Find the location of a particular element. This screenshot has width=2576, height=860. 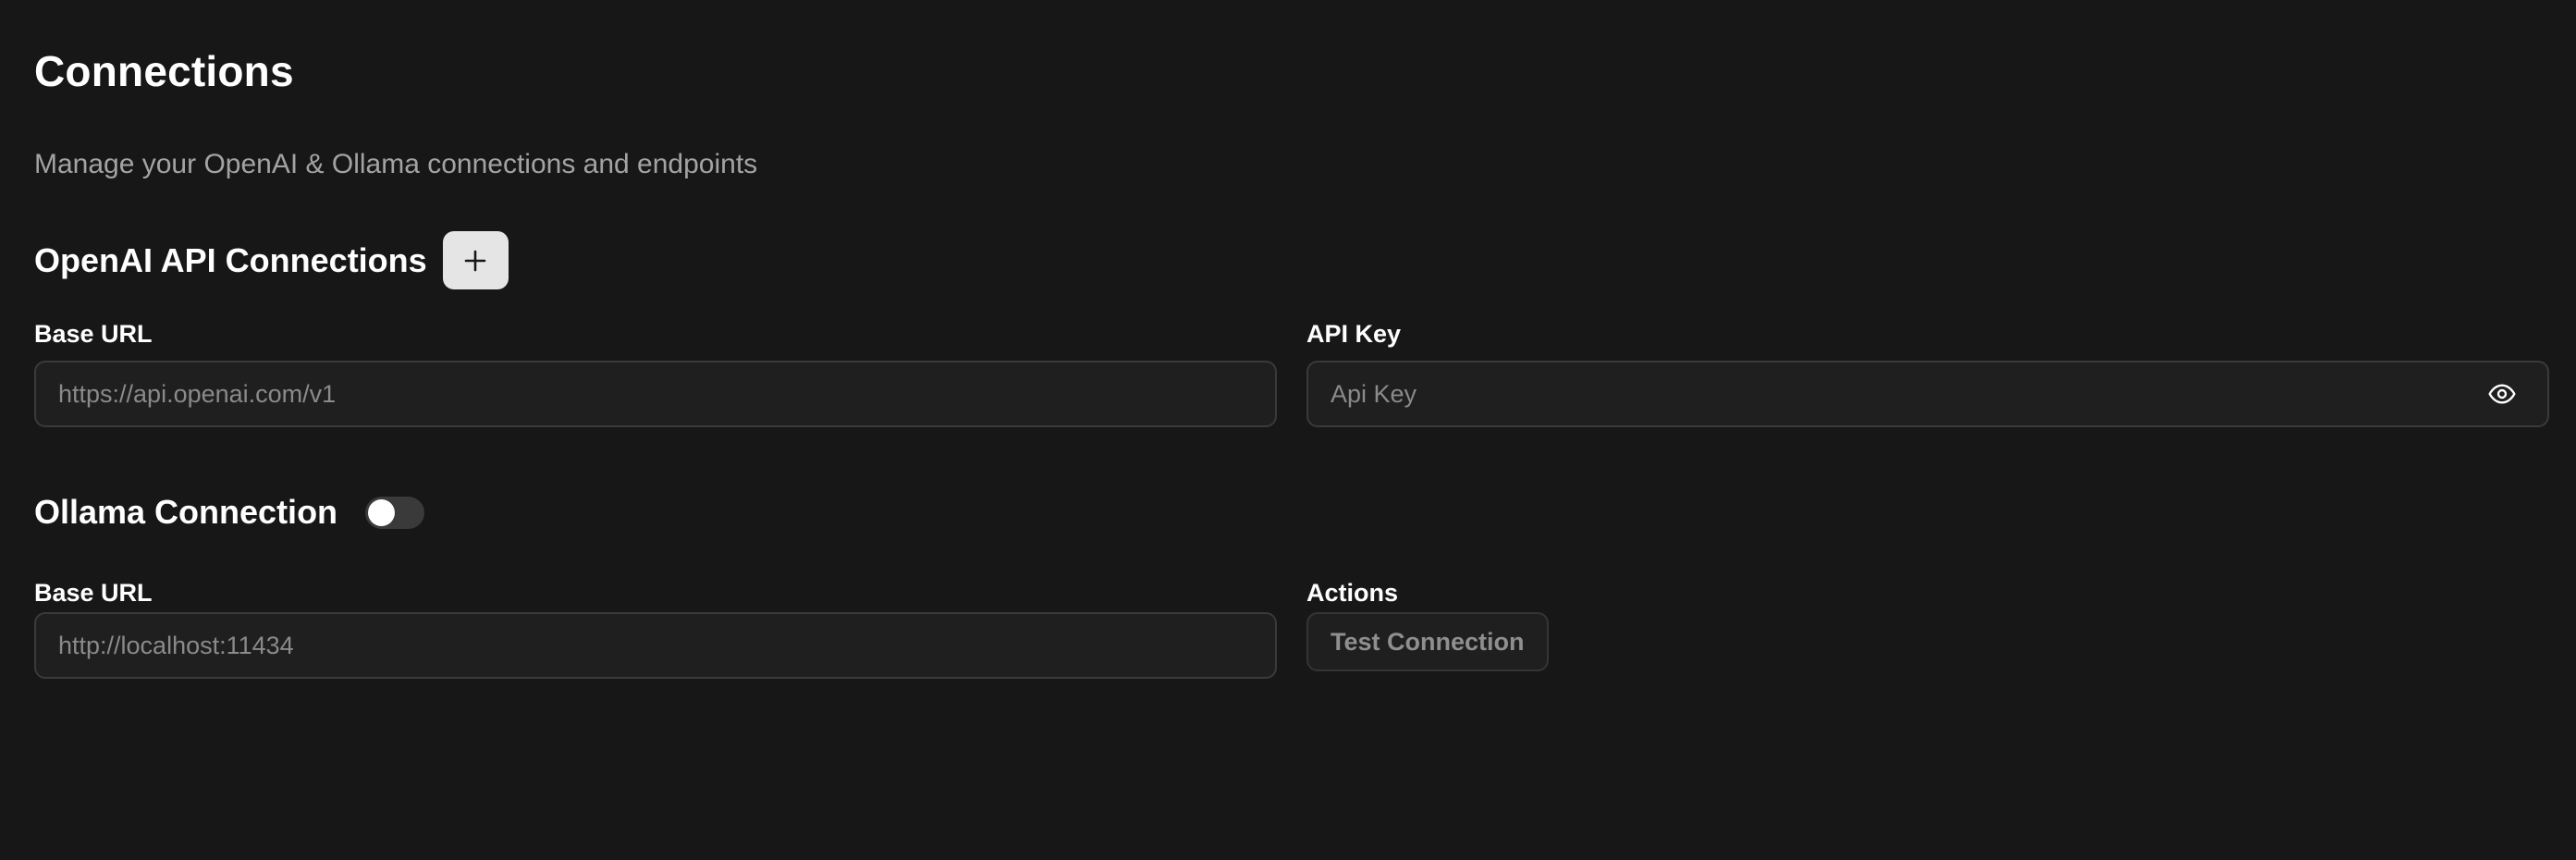

ollama-enable-toggle is located at coordinates (395, 512).